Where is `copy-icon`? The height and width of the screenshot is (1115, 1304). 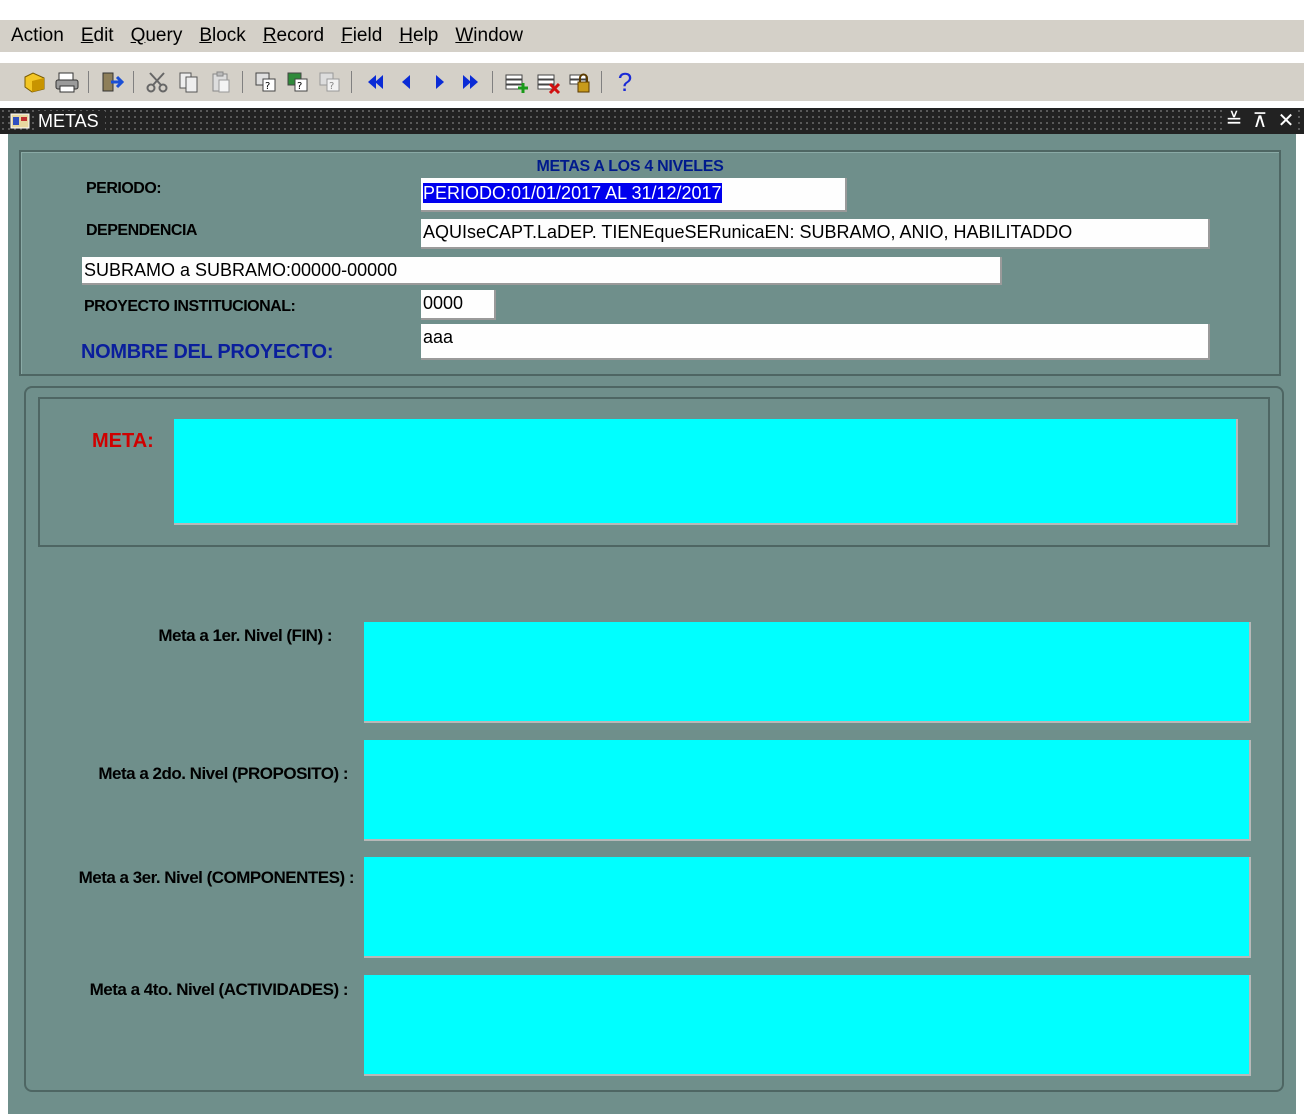 copy-icon is located at coordinates (189, 82).